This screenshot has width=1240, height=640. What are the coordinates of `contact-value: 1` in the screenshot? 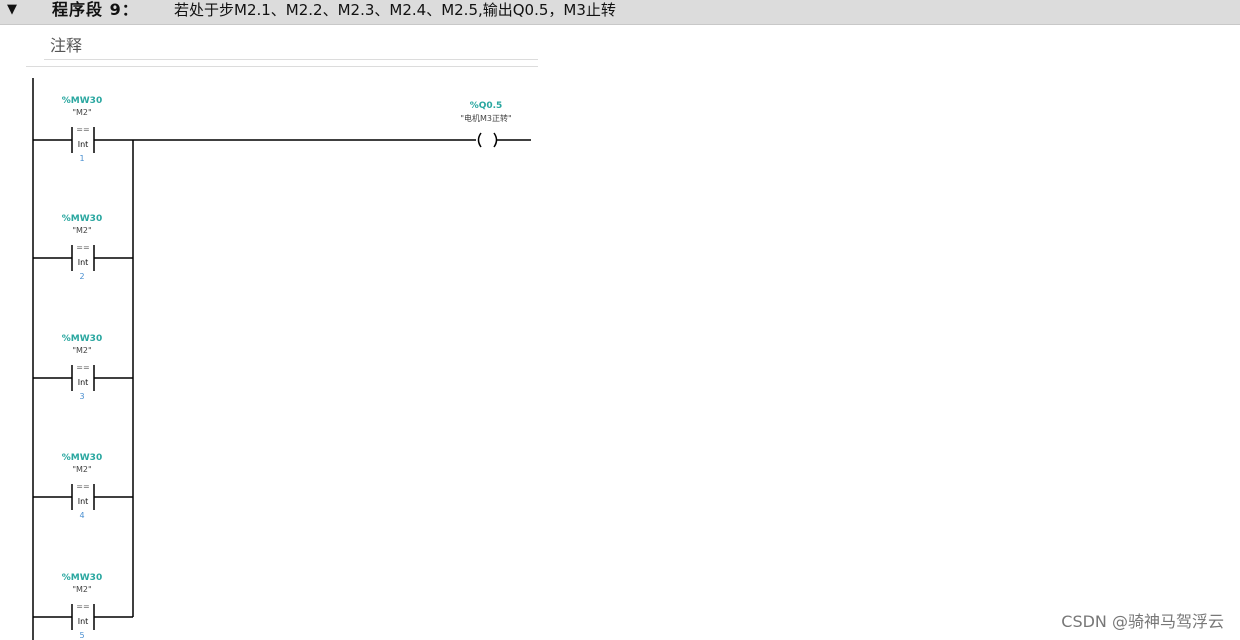 It's located at (81, 158).